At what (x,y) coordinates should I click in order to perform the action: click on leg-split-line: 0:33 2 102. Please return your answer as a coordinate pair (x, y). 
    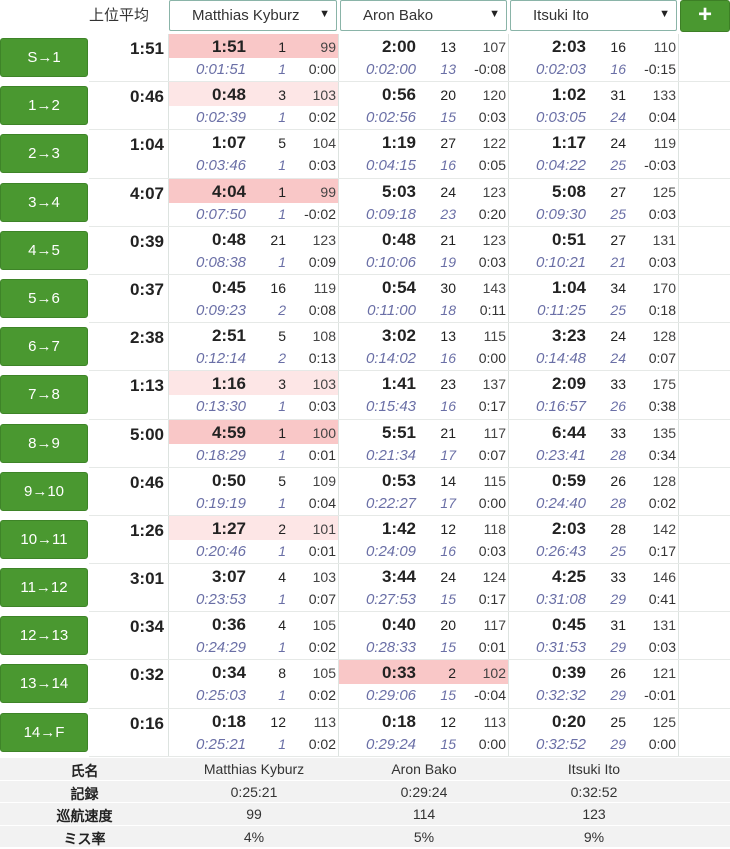
    Looking at the image, I should click on (423, 672).